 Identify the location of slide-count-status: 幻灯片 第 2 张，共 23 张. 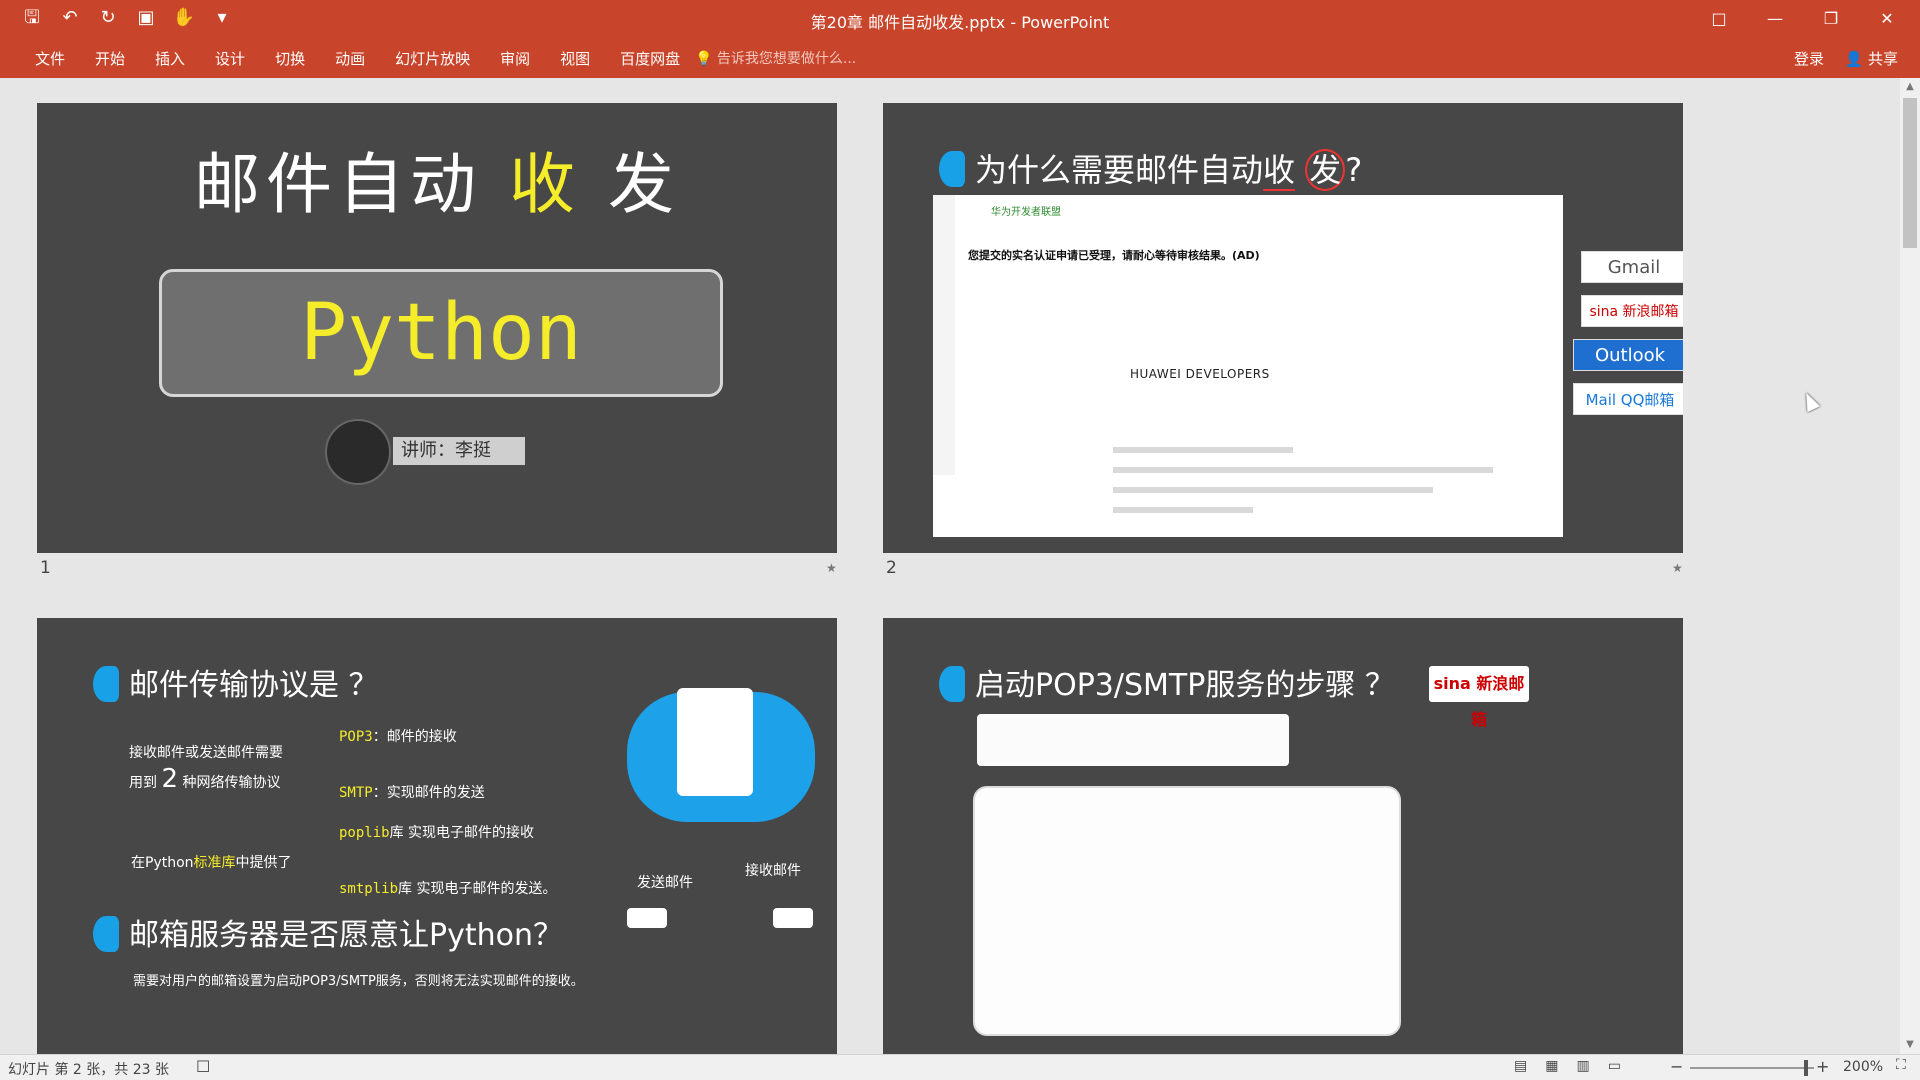
(88, 1070).